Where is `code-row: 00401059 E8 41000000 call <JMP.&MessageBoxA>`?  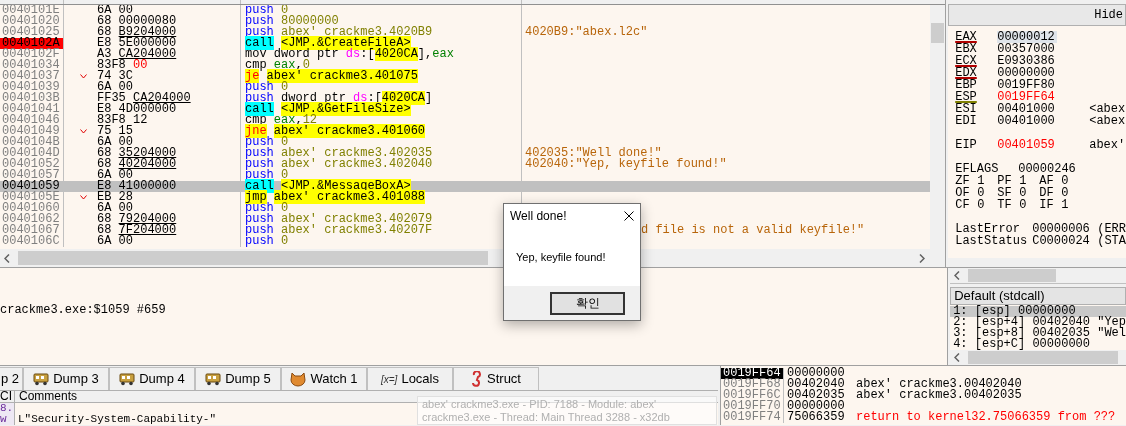 code-row: 00401059 E8 41000000 call <JMP.&MessageBoxA> is located at coordinates (465, 186).